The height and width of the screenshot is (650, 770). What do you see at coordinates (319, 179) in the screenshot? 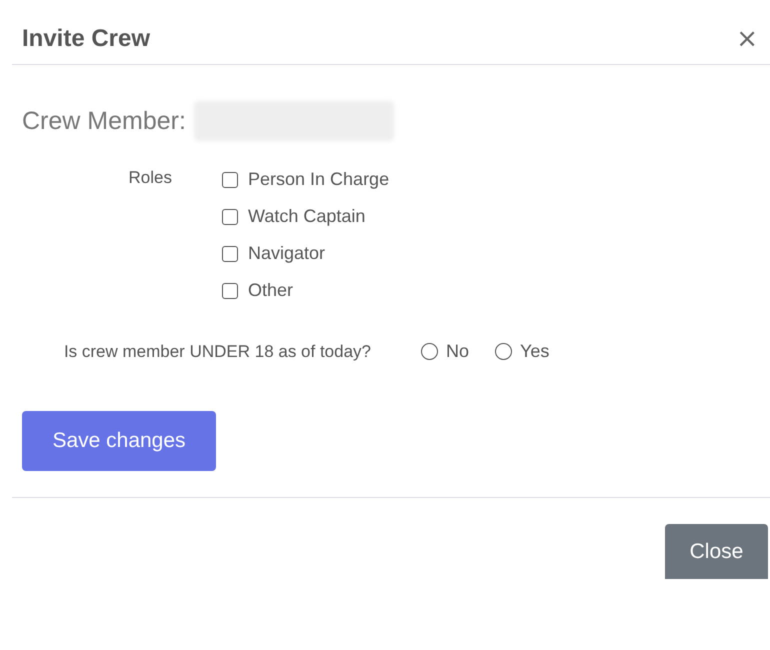
I see `role-option-label: Person In Charge` at bounding box center [319, 179].